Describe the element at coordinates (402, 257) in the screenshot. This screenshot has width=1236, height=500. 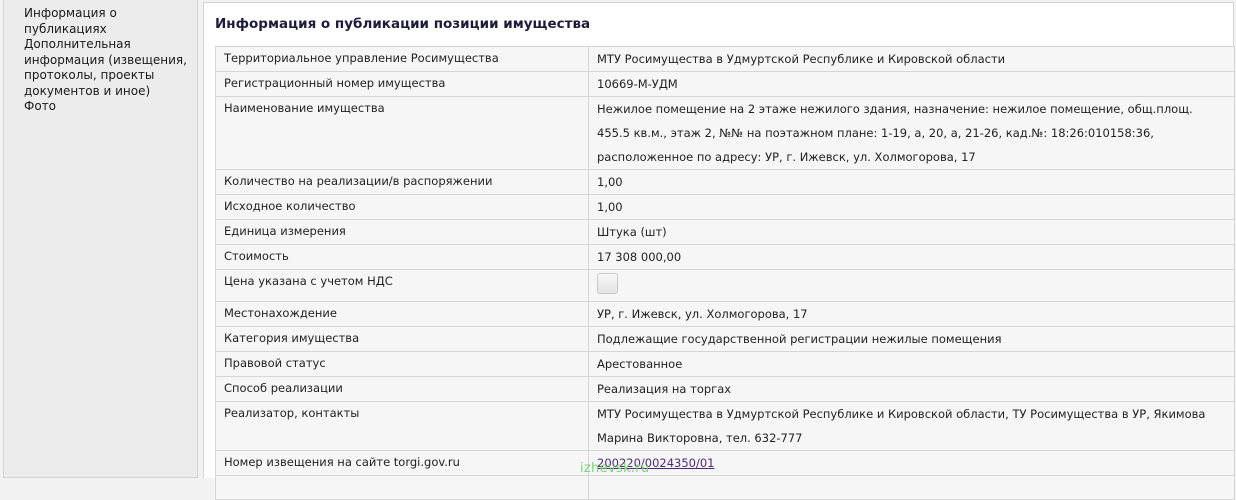
I see `row-label: Стоимость` at that location.